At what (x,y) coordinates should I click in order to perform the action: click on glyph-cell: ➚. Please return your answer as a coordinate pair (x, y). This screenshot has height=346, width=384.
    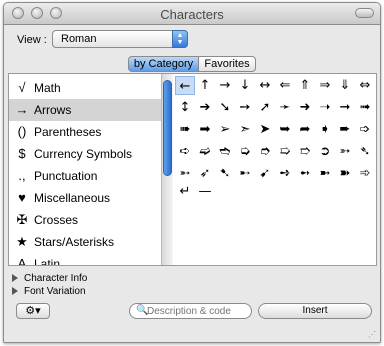
    Looking at the image, I should click on (265, 107).